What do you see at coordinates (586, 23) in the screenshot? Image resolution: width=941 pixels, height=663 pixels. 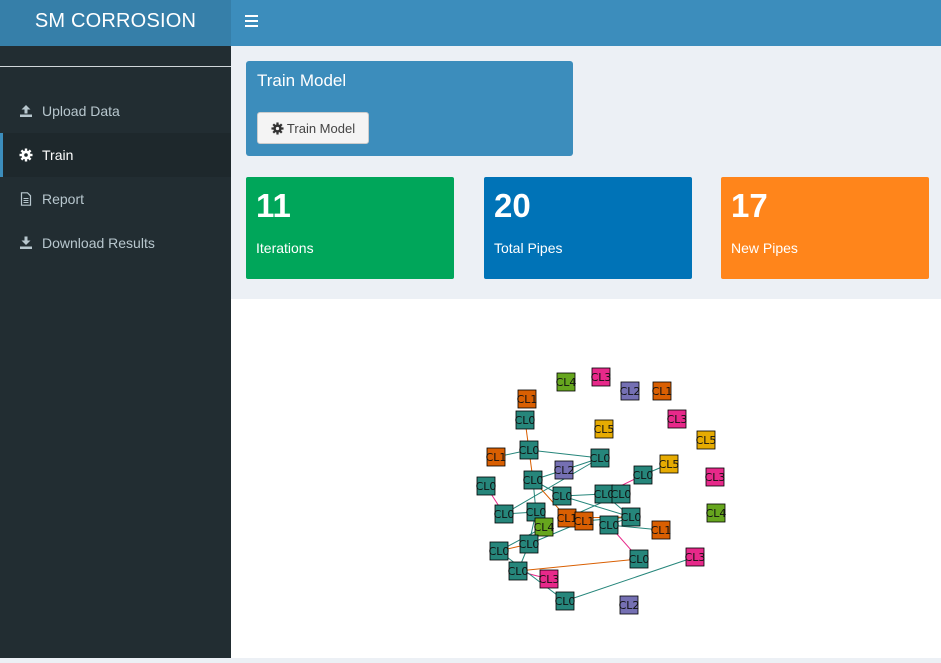 I see `top-navbar` at bounding box center [586, 23].